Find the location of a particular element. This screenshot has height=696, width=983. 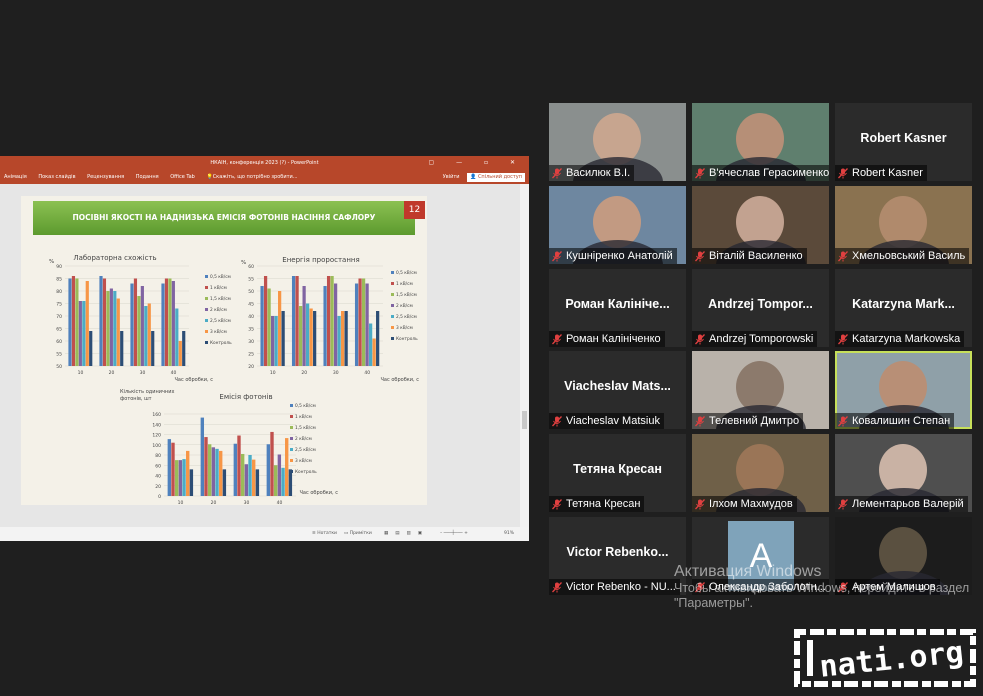

participant-tile: Viacheslav Mats... Viacheslav Matsiuk is located at coordinates (617, 390).